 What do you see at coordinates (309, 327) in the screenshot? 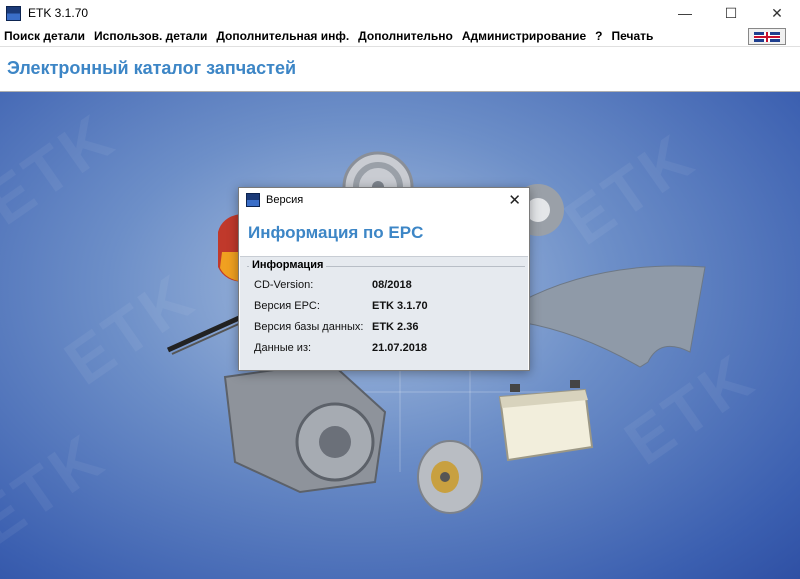
I see `info-key: Версия базы данных:` at bounding box center [309, 327].